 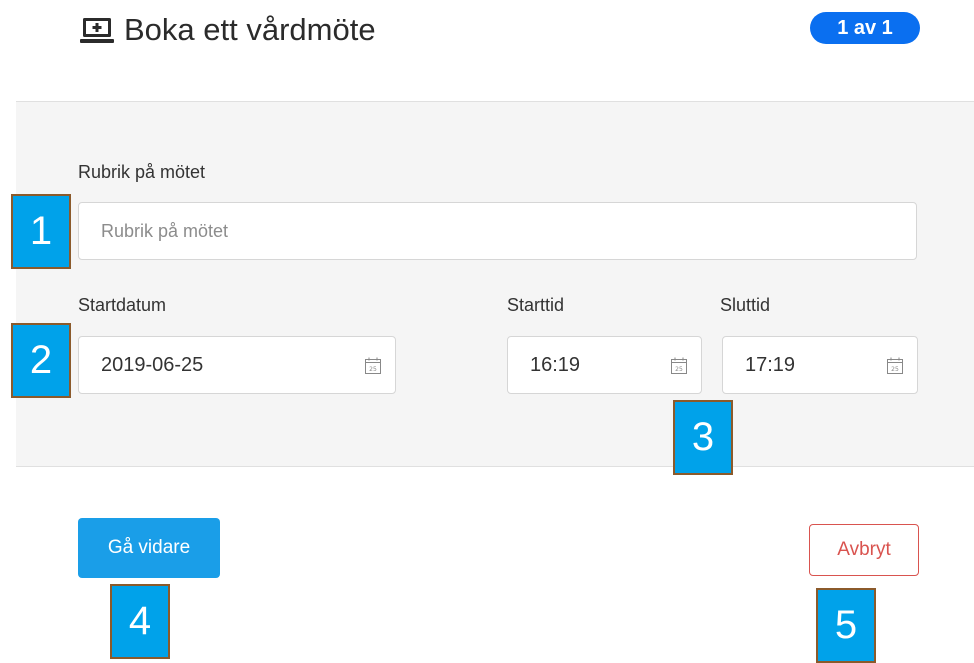 I want to click on end-time-label: Sluttid, so click(x=745, y=305).